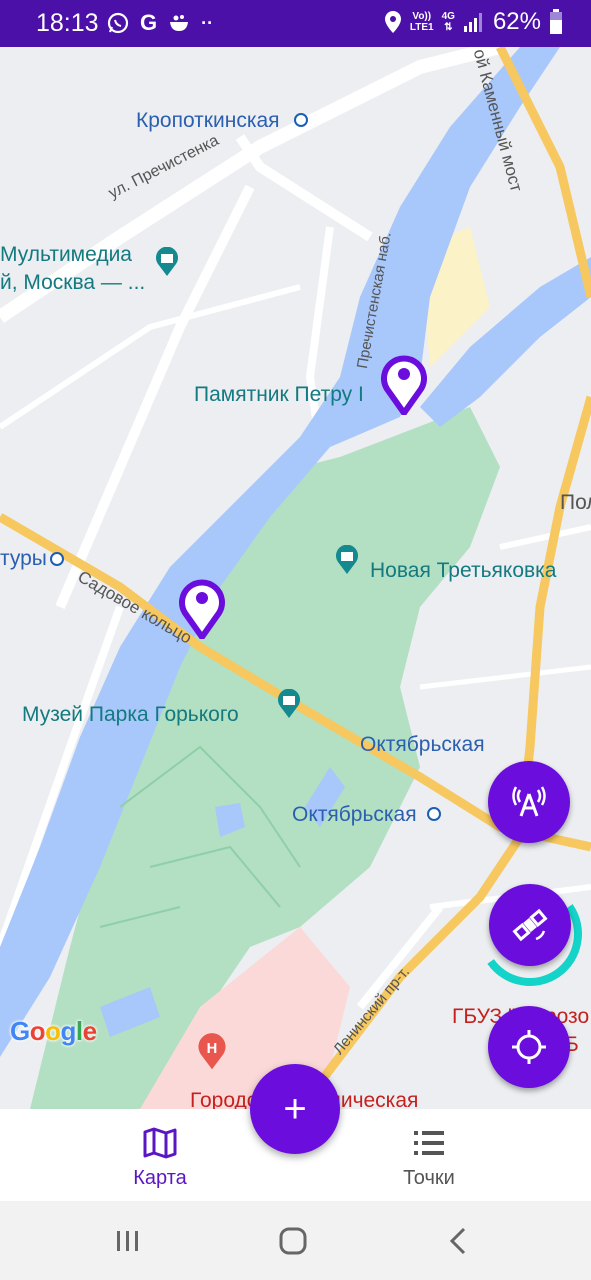 This screenshot has width=591, height=1280. What do you see at coordinates (295, 23) in the screenshot?
I see `status-bar: 18:13 G ·· Vo)) LTE1 4G ⇅ 62%` at bounding box center [295, 23].